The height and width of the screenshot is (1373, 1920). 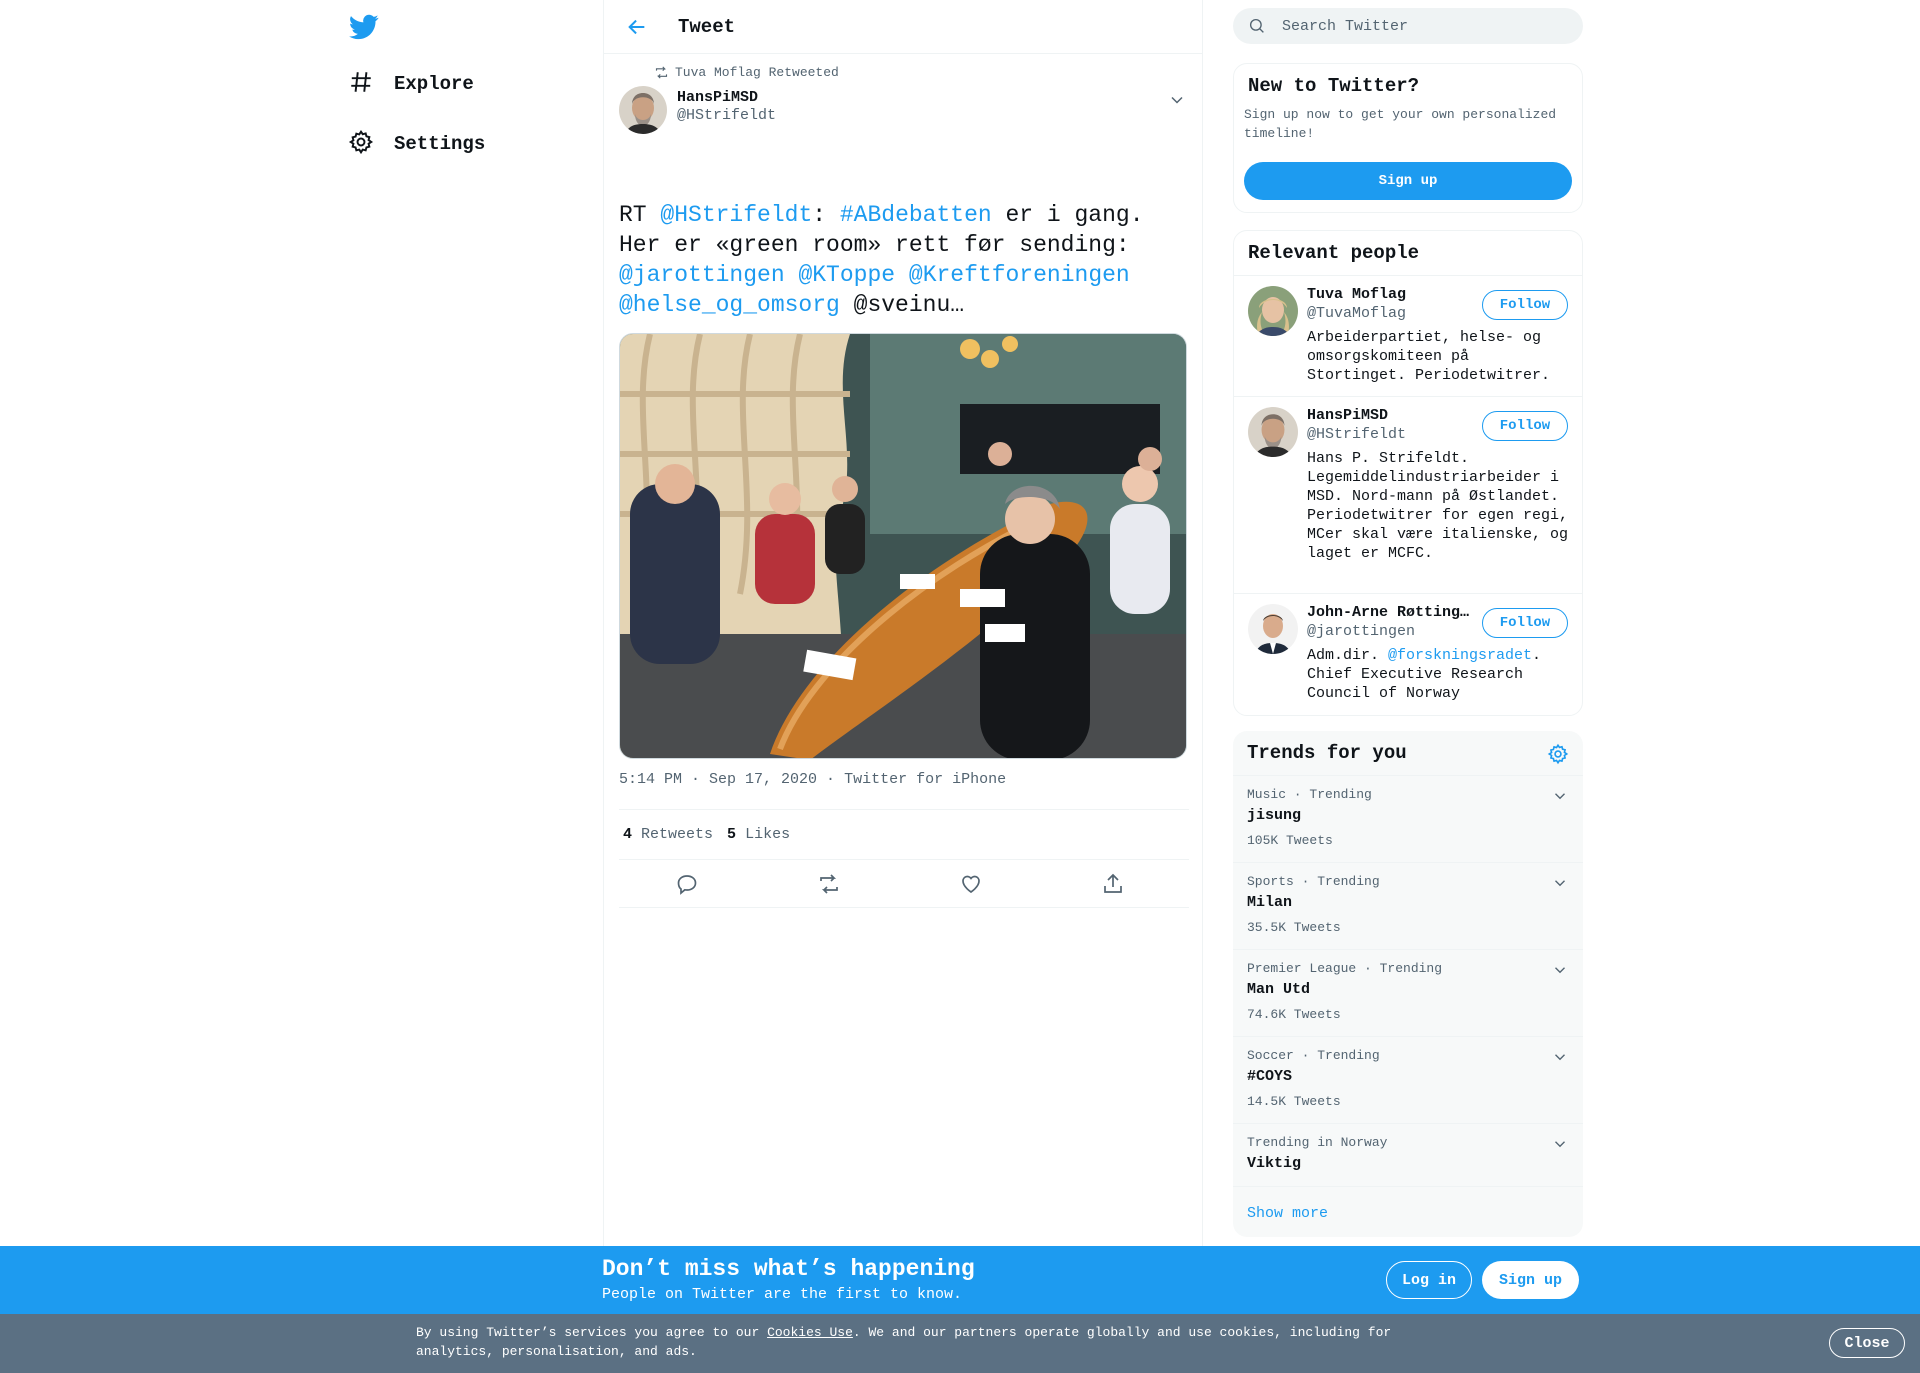 What do you see at coordinates (1294, 927) in the screenshot?
I see `trend-count: 35.5K Tweets` at bounding box center [1294, 927].